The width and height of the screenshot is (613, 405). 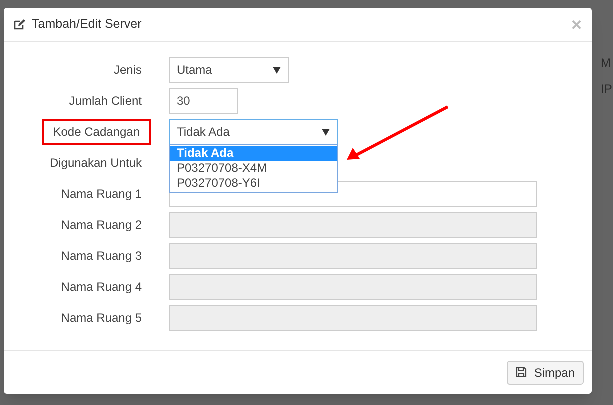 What do you see at coordinates (101, 225) in the screenshot?
I see `field-label: Nama Ruang 2` at bounding box center [101, 225].